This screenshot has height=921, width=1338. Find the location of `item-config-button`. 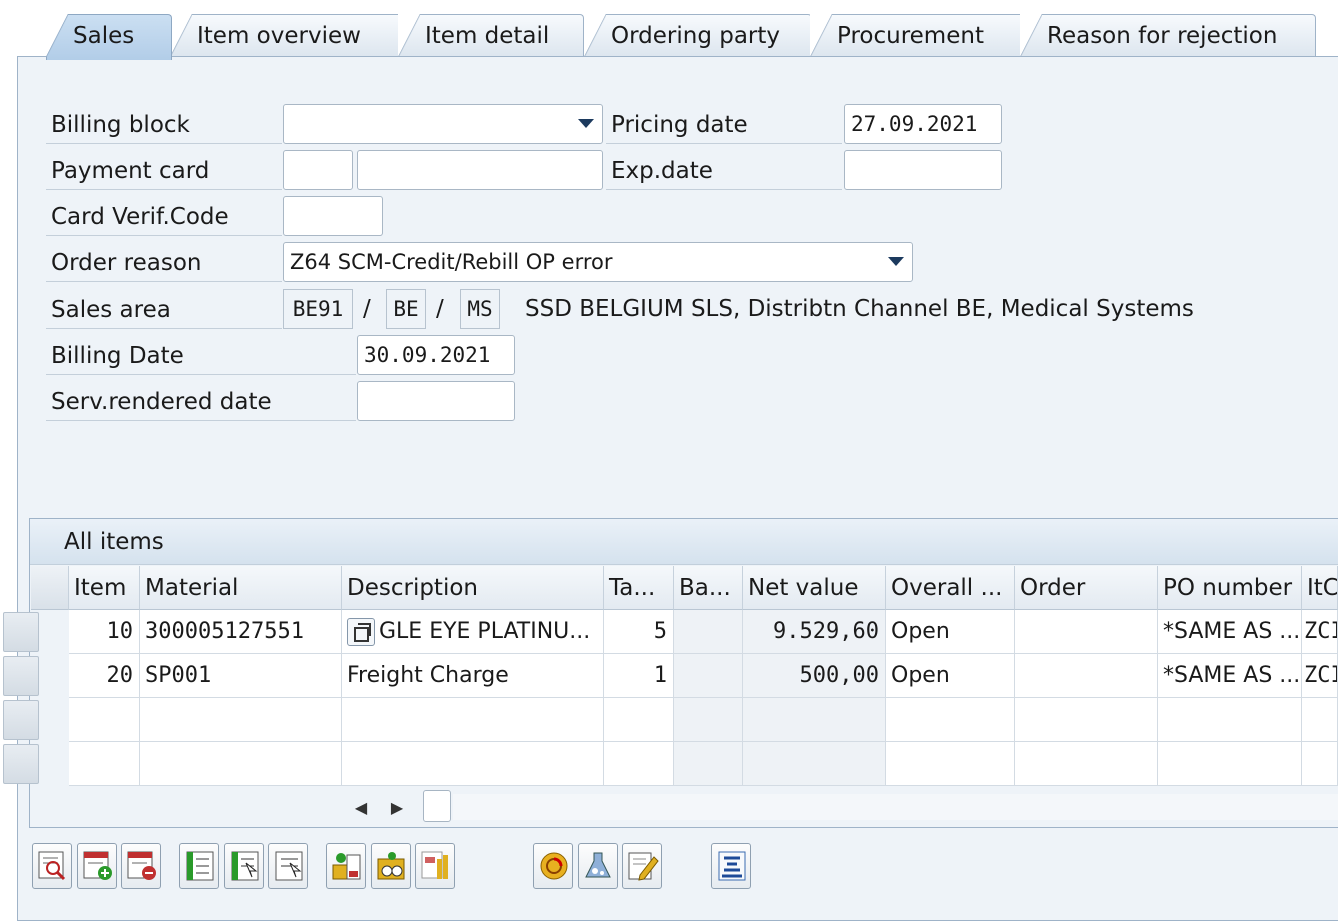

item-config-button is located at coordinates (391, 866).